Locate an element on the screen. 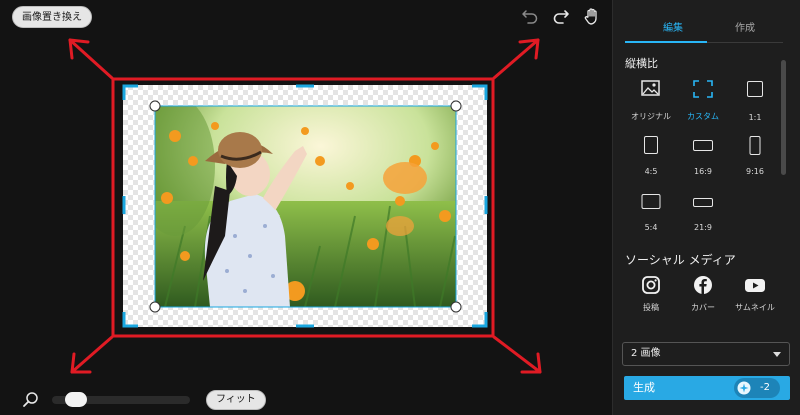  ratio-9-16-icon is located at coordinates (755, 145).